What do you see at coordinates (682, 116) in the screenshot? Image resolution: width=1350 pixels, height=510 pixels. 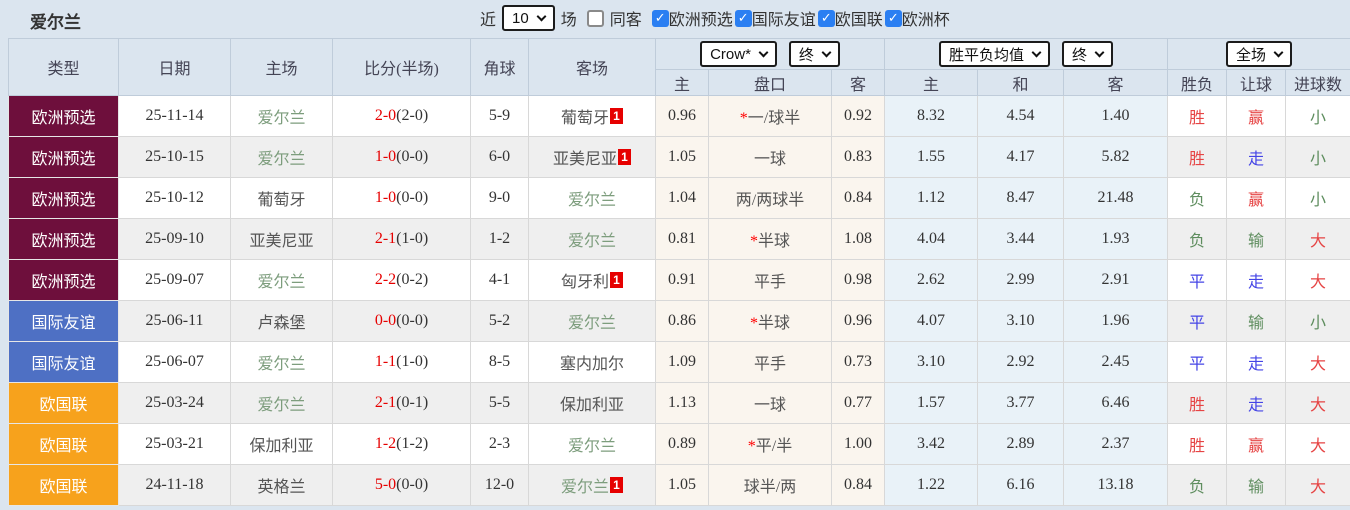 I see `odds-home-cell: 0.96` at bounding box center [682, 116].